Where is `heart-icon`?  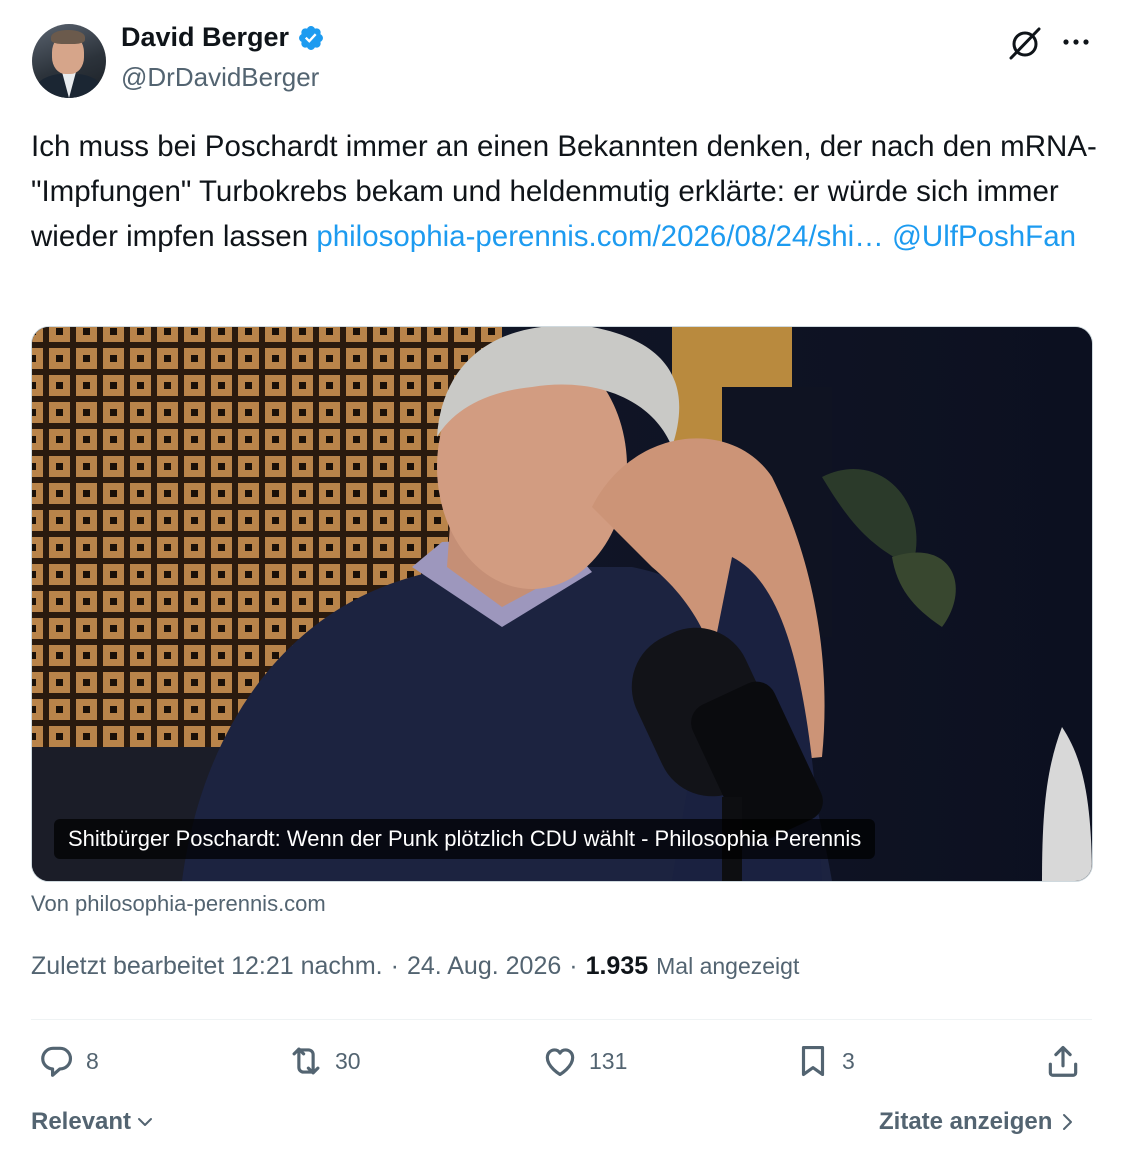 heart-icon is located at coordinates (560, 1062).